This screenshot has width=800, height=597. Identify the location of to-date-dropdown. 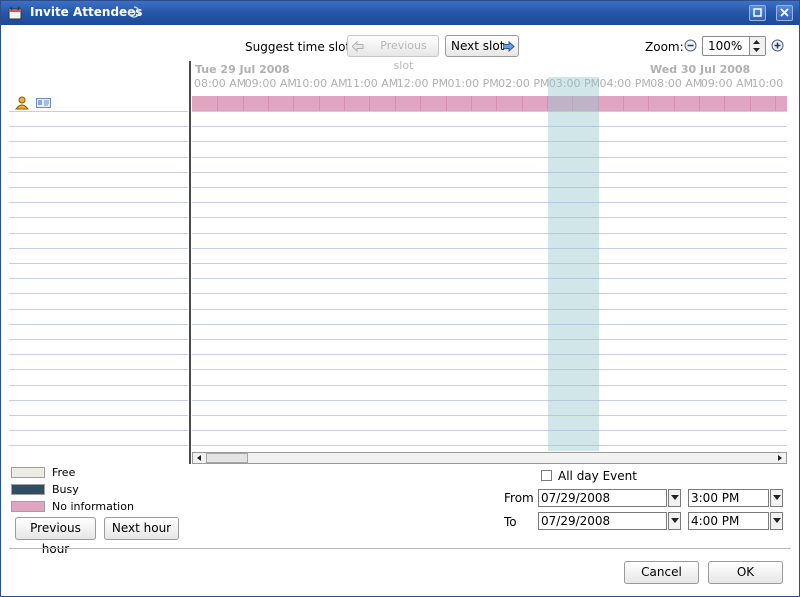
(674, 521).